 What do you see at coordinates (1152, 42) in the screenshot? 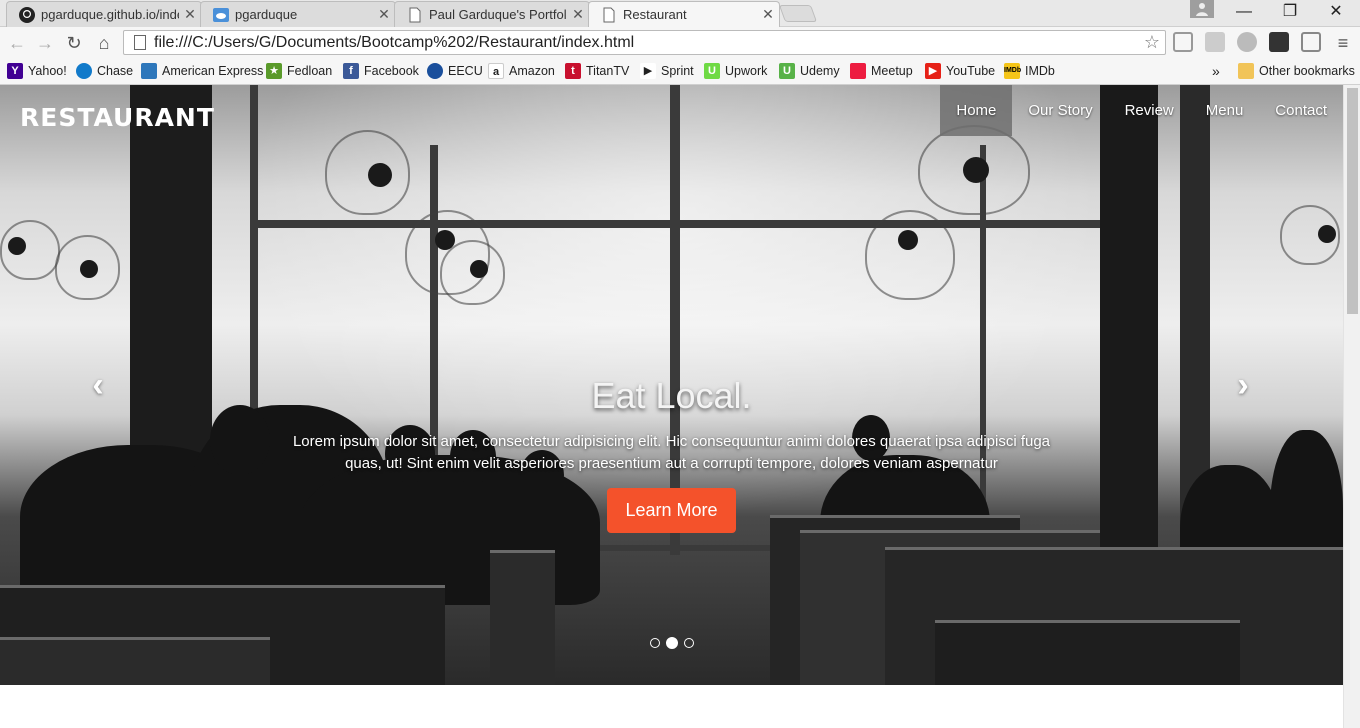
I see `bookmark-star-icon: ☆` at bounding box center [1152, 42].